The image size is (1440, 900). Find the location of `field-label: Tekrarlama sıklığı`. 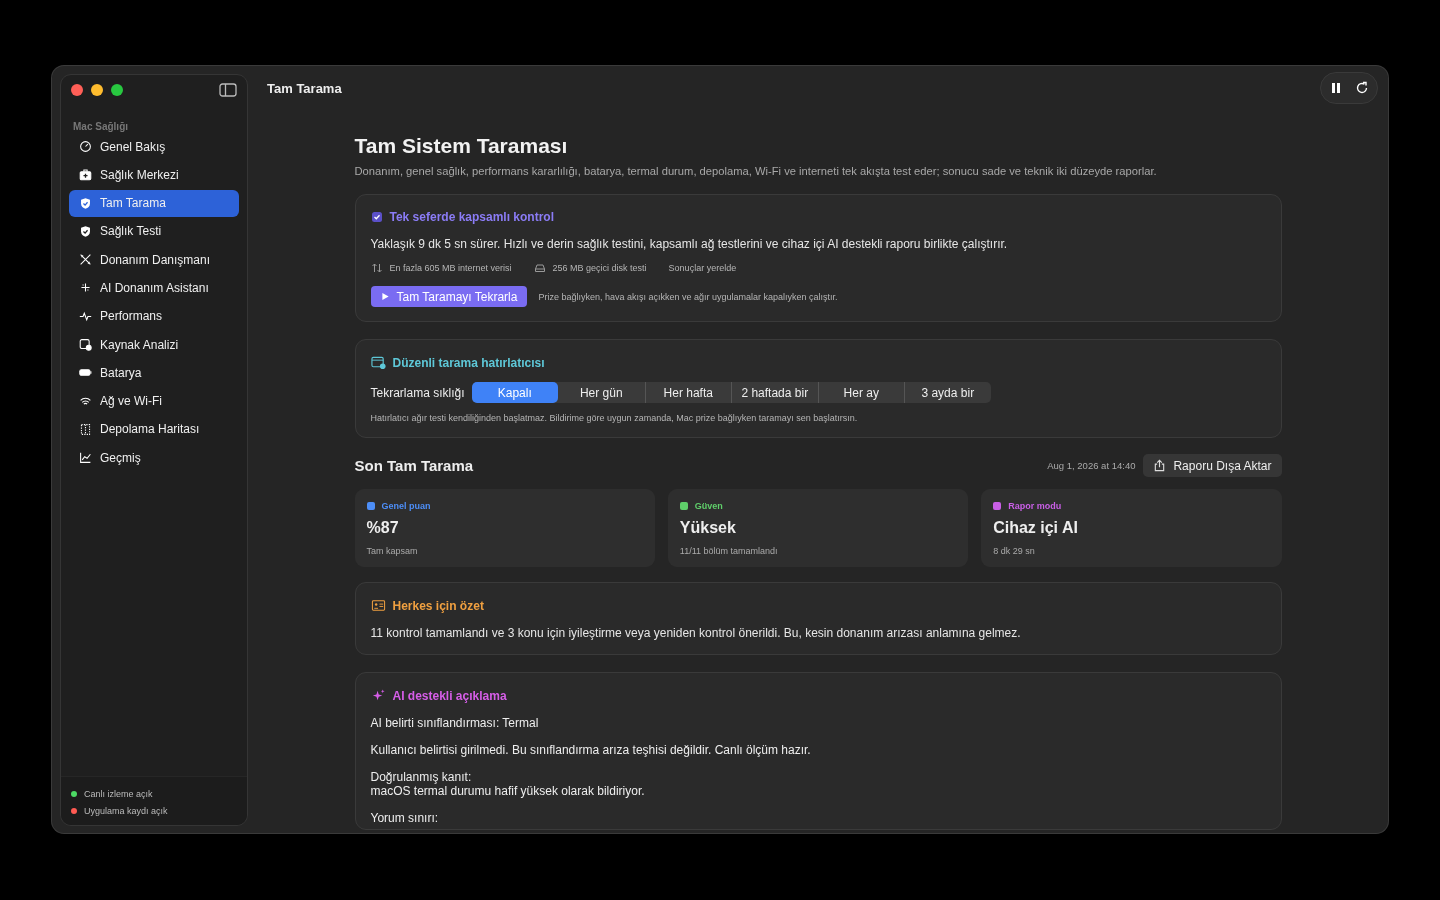

field-label: Tekrarlama sıklığı is located at coordinates (417, 392).